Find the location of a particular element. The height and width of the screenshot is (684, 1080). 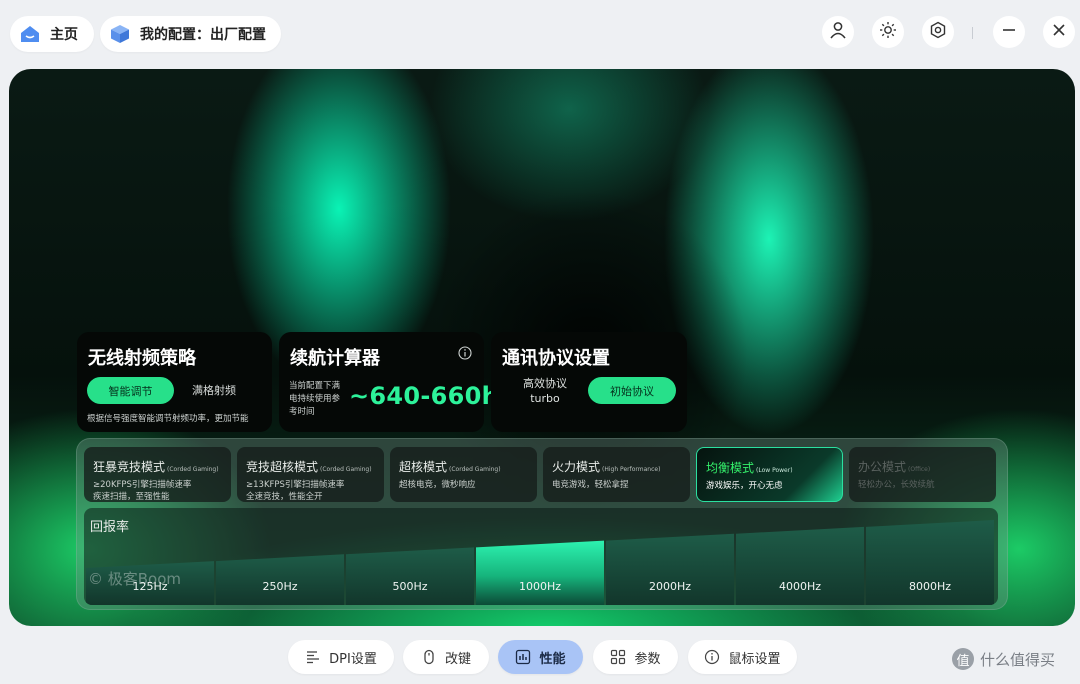

mode-text: 火力模式 is located at coordinates (576, 467).